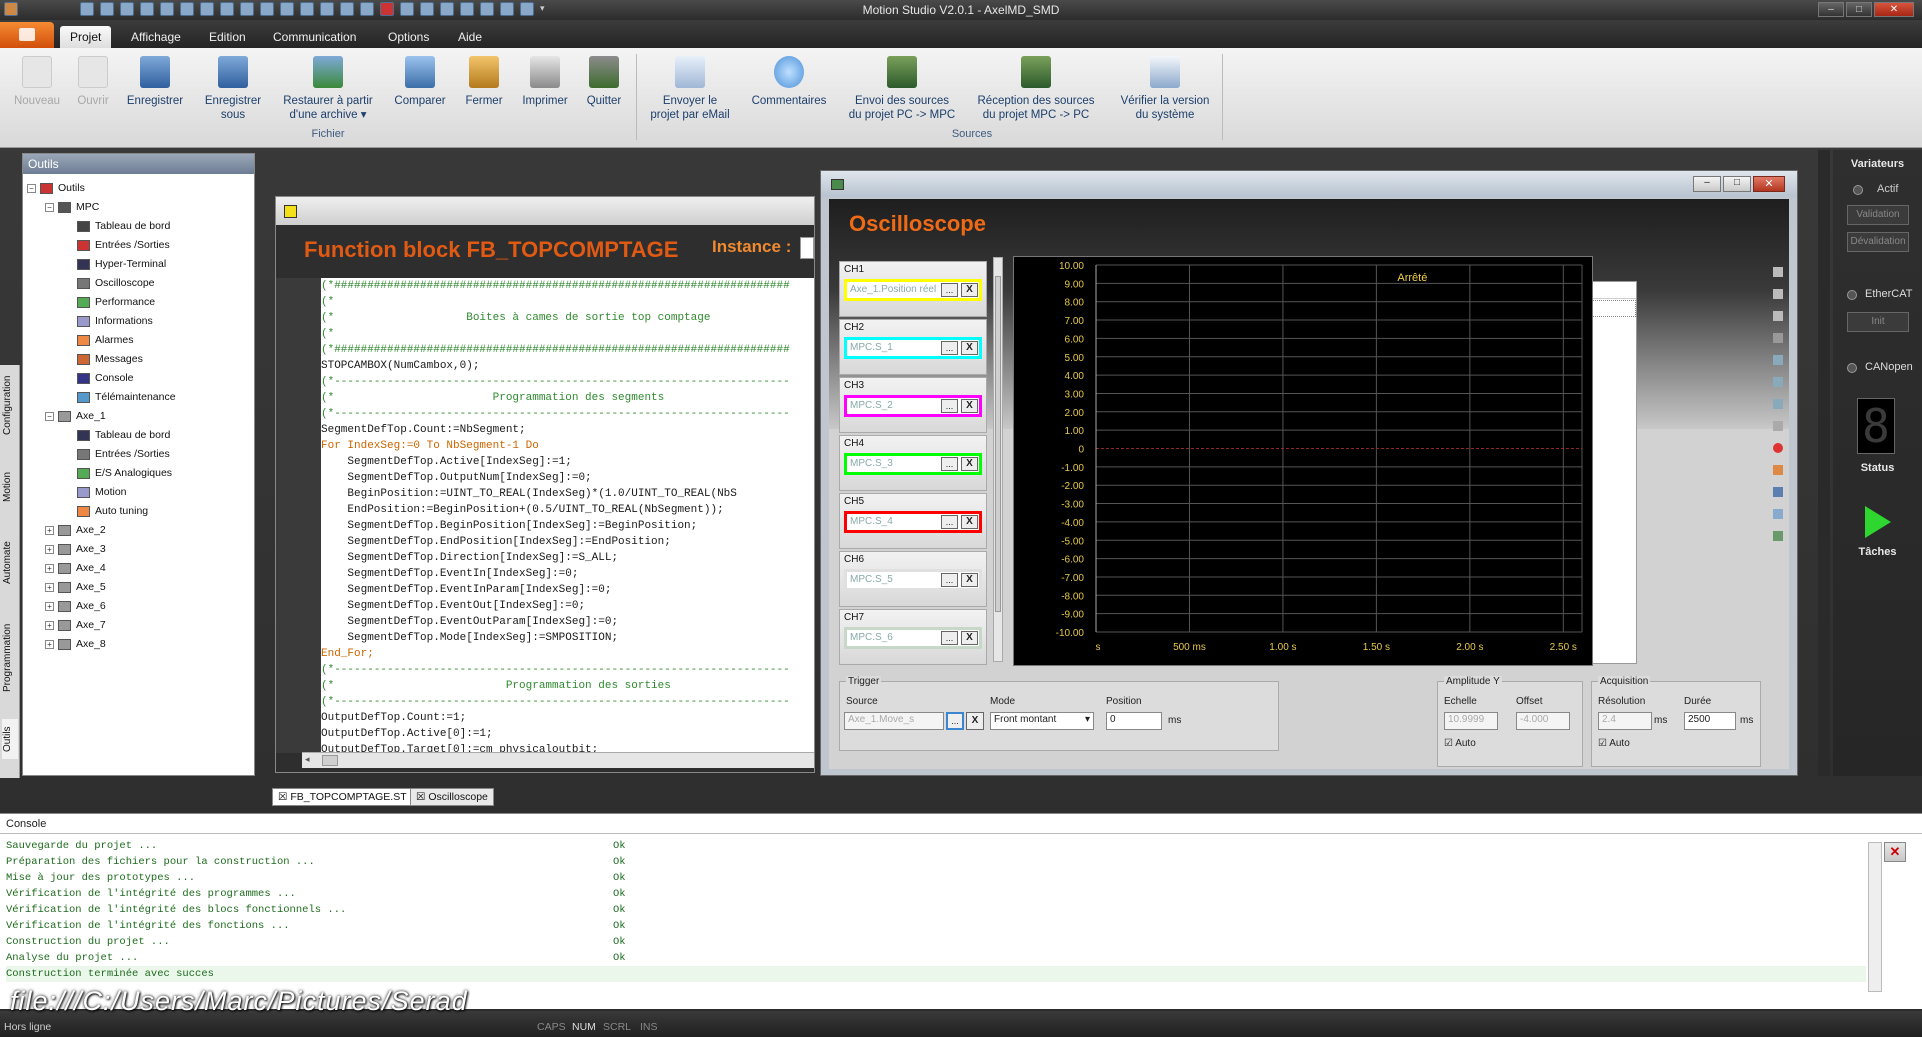  Describe the element at coordinates (1852, 295) in the screenshot. I see `ethercat-radio` at that location.